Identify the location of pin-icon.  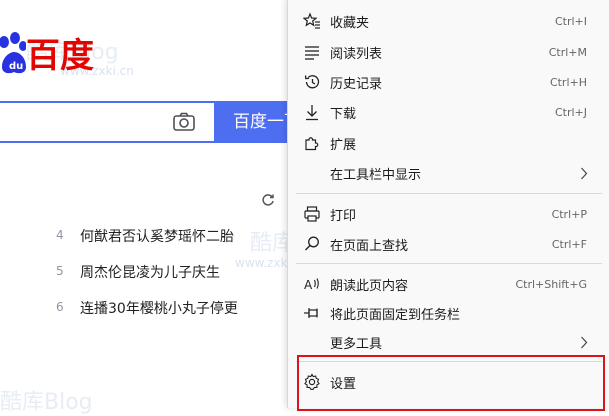
(311, 313).